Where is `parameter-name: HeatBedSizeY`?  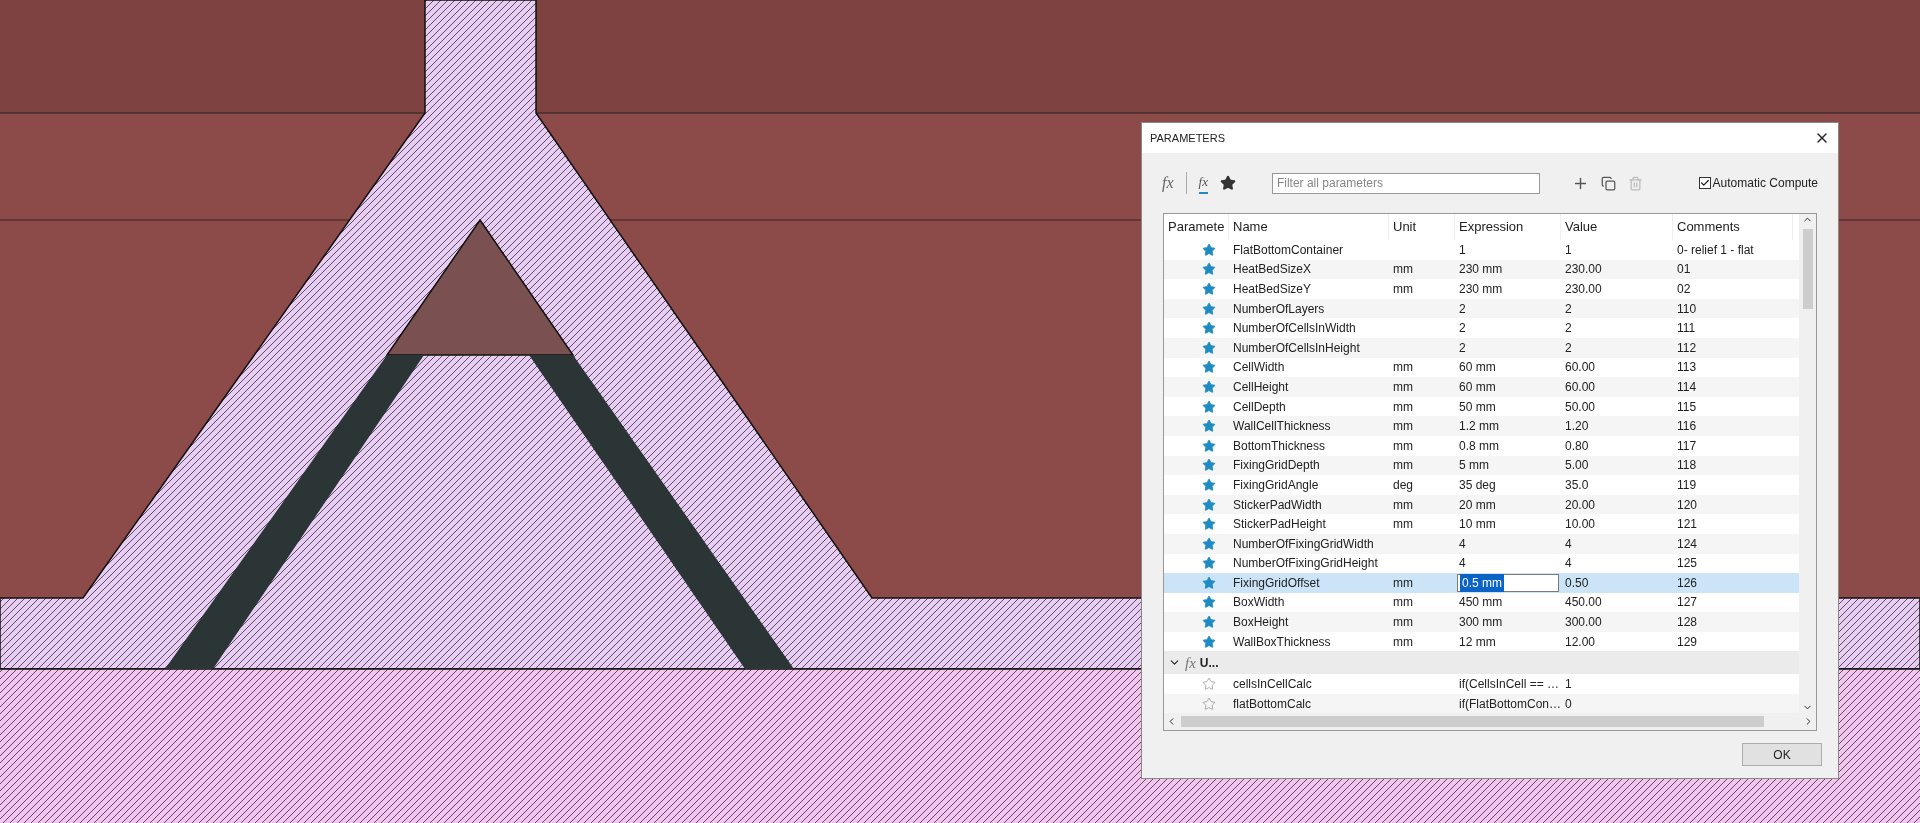
parameter-name: HeatBedSizeY is located at coordinates (1272, 289).